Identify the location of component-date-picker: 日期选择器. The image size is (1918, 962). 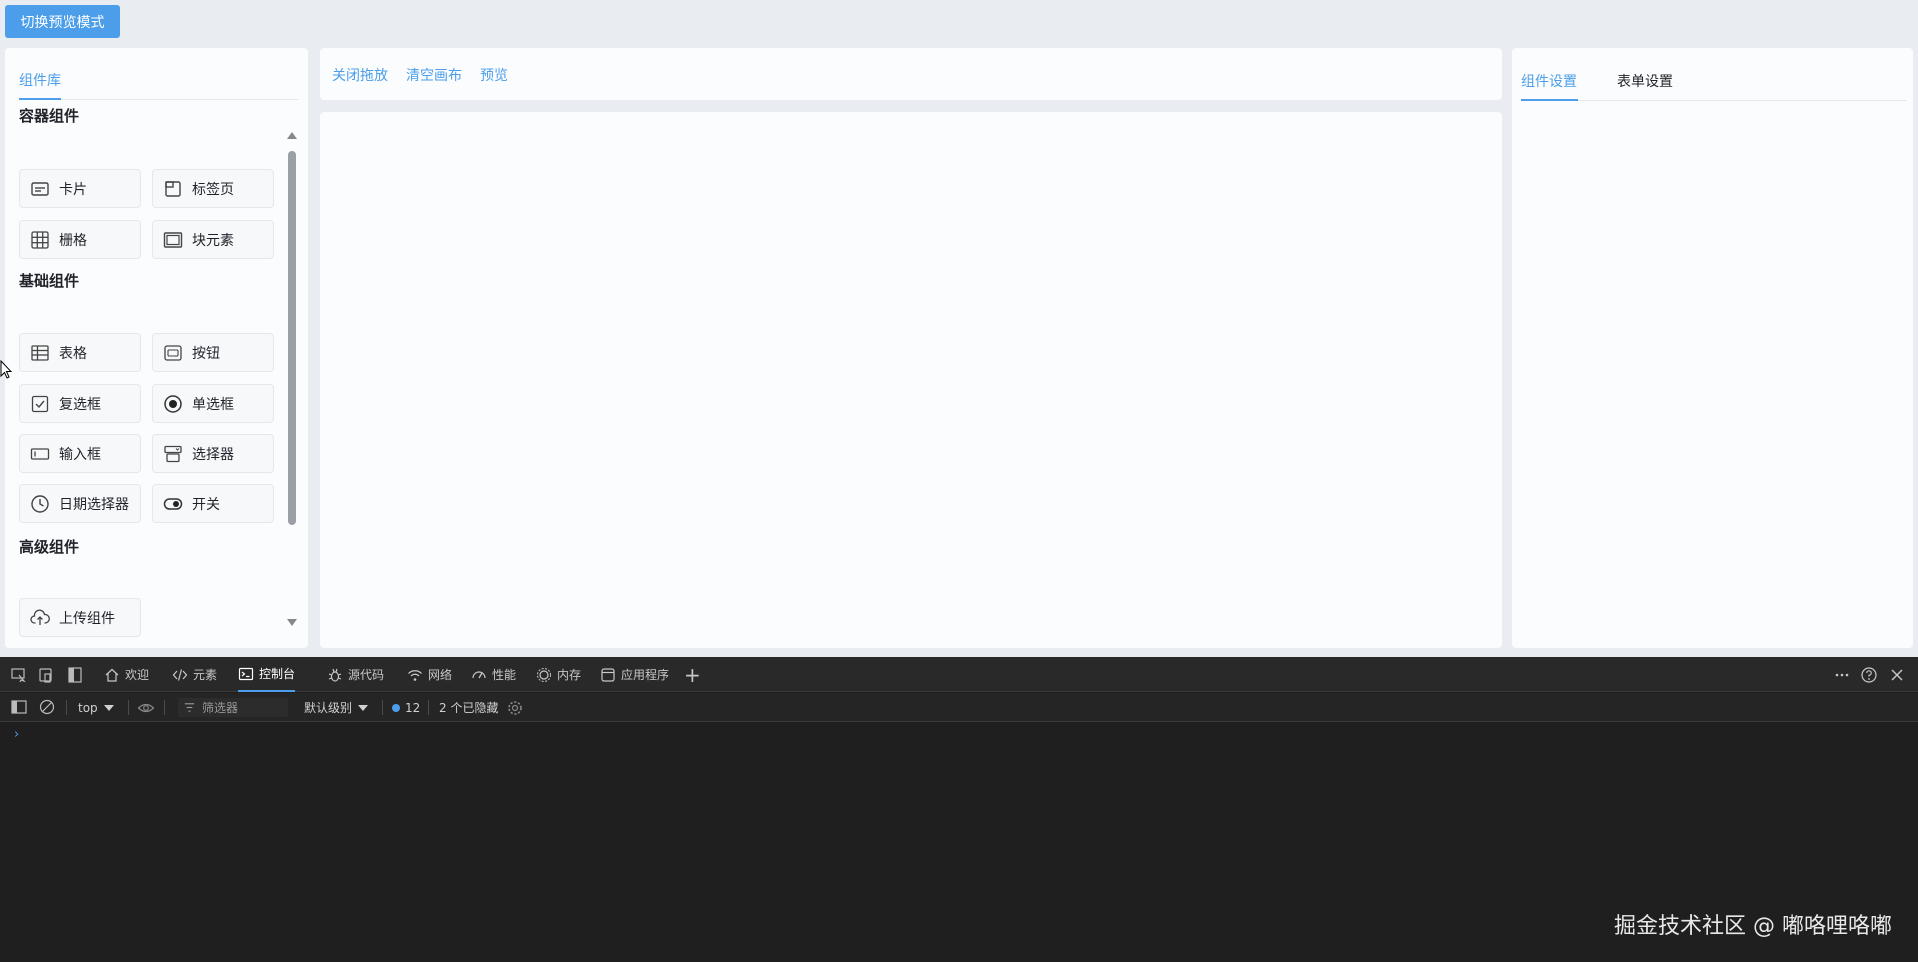
(80, 503).